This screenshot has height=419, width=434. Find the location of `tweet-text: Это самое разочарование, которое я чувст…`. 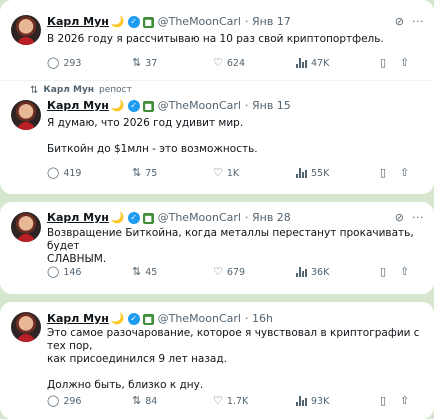

tweet-text: Это самое разочарование, которое я чувст… is located at coordinates (233, 359).